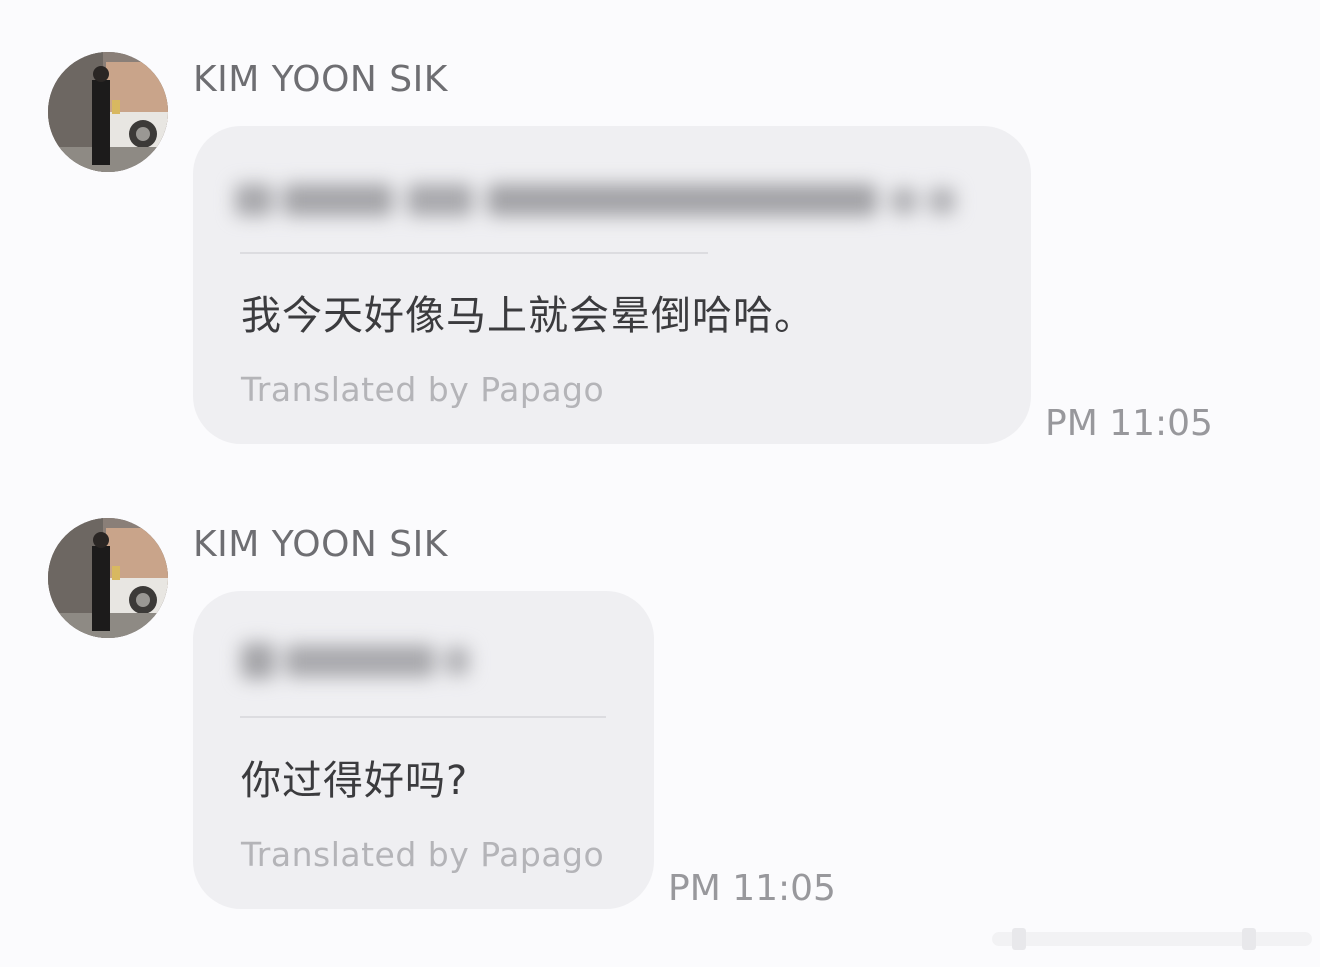  I want to click on message-bubble: 你过得好吗? Translated by Papago, so click(423, 750).